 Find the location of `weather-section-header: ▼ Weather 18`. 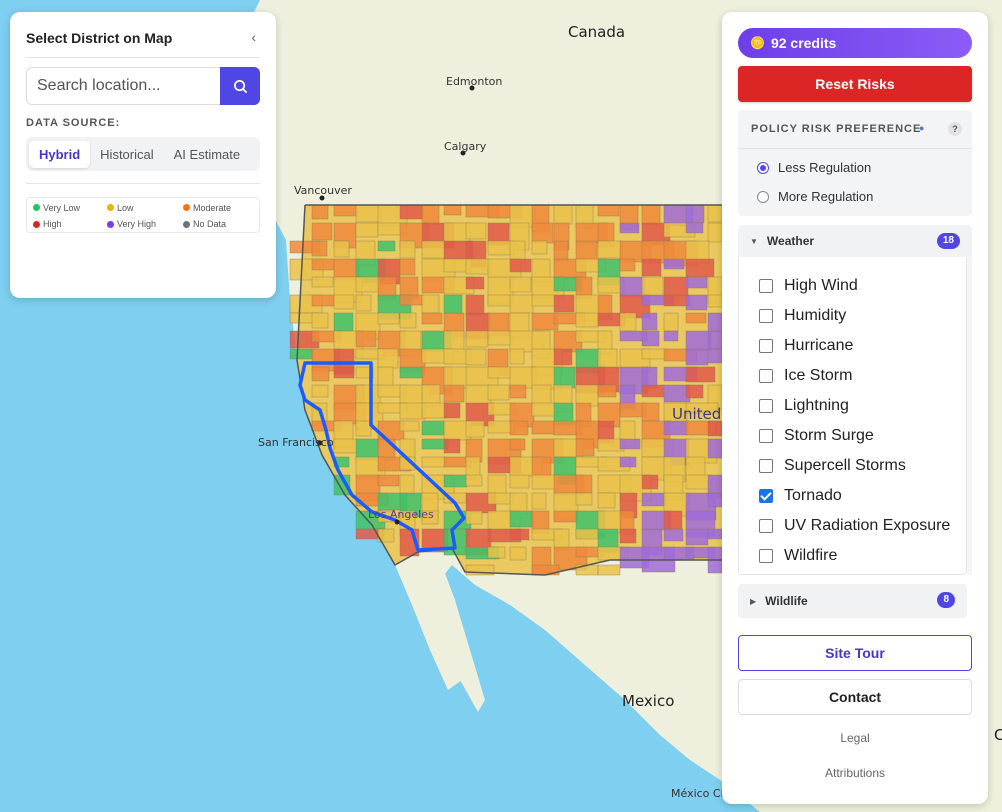

weather-section-header: ▼ Weather 18 is located at coordinates (855, 241).